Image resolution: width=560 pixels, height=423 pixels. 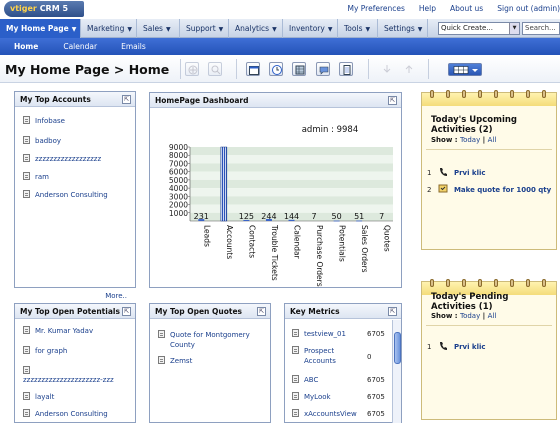 What do you see at coordinates (204, 28) in the screenshot?
I see `tab-support: Support ▼` at bounding box center [204, 28].